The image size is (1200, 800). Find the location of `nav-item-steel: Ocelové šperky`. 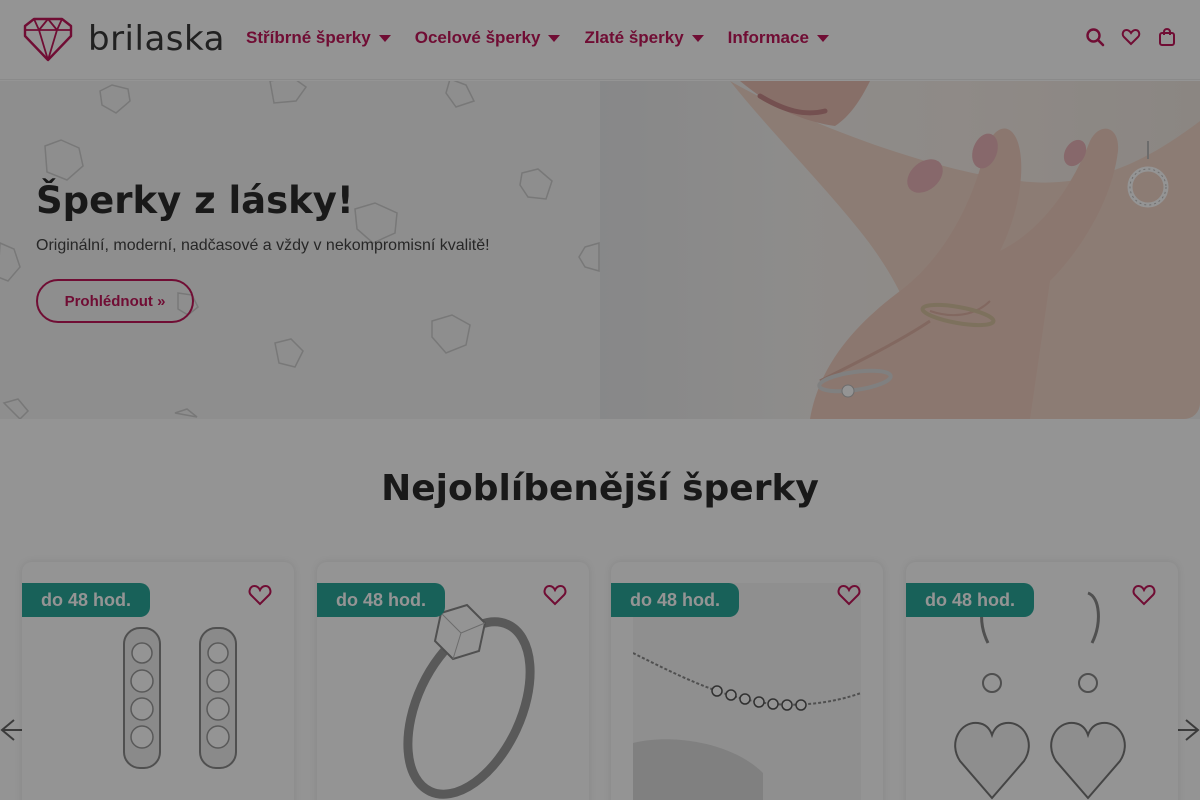

nav-item-steel: Ocelové šperky is located at coordinates (488, 38).